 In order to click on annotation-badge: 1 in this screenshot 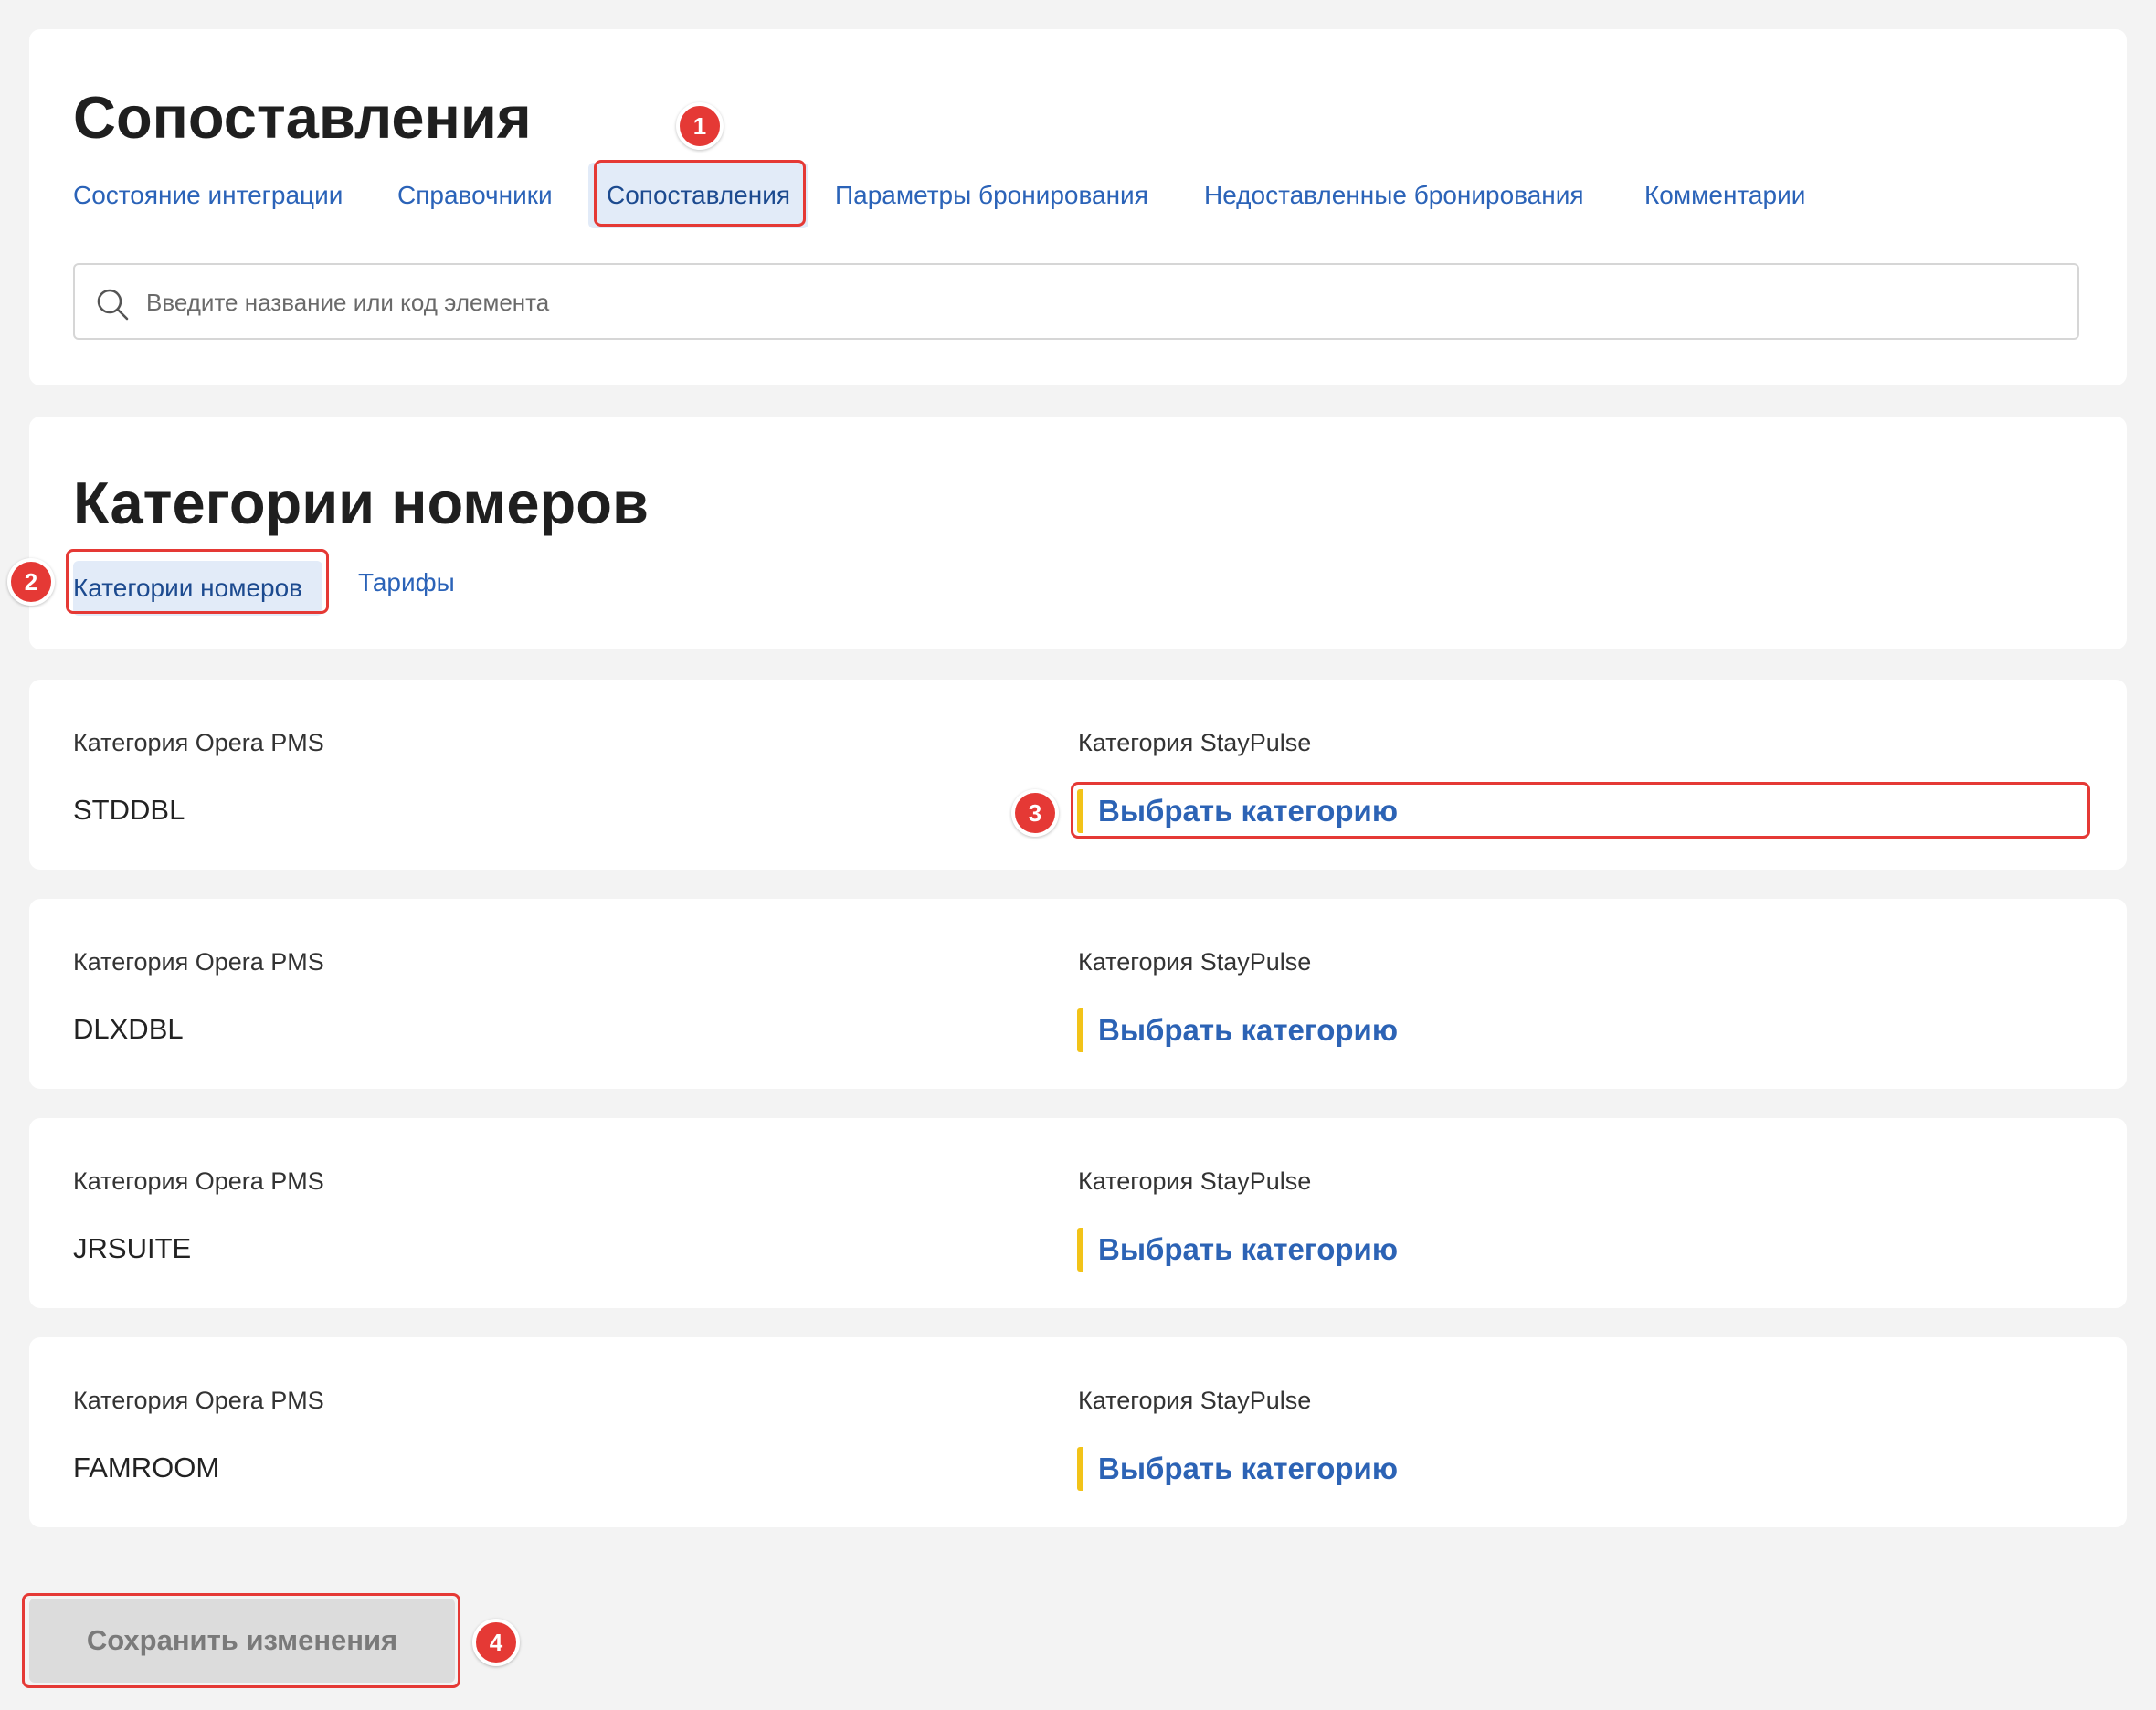, I will do `click(700, 126)`.